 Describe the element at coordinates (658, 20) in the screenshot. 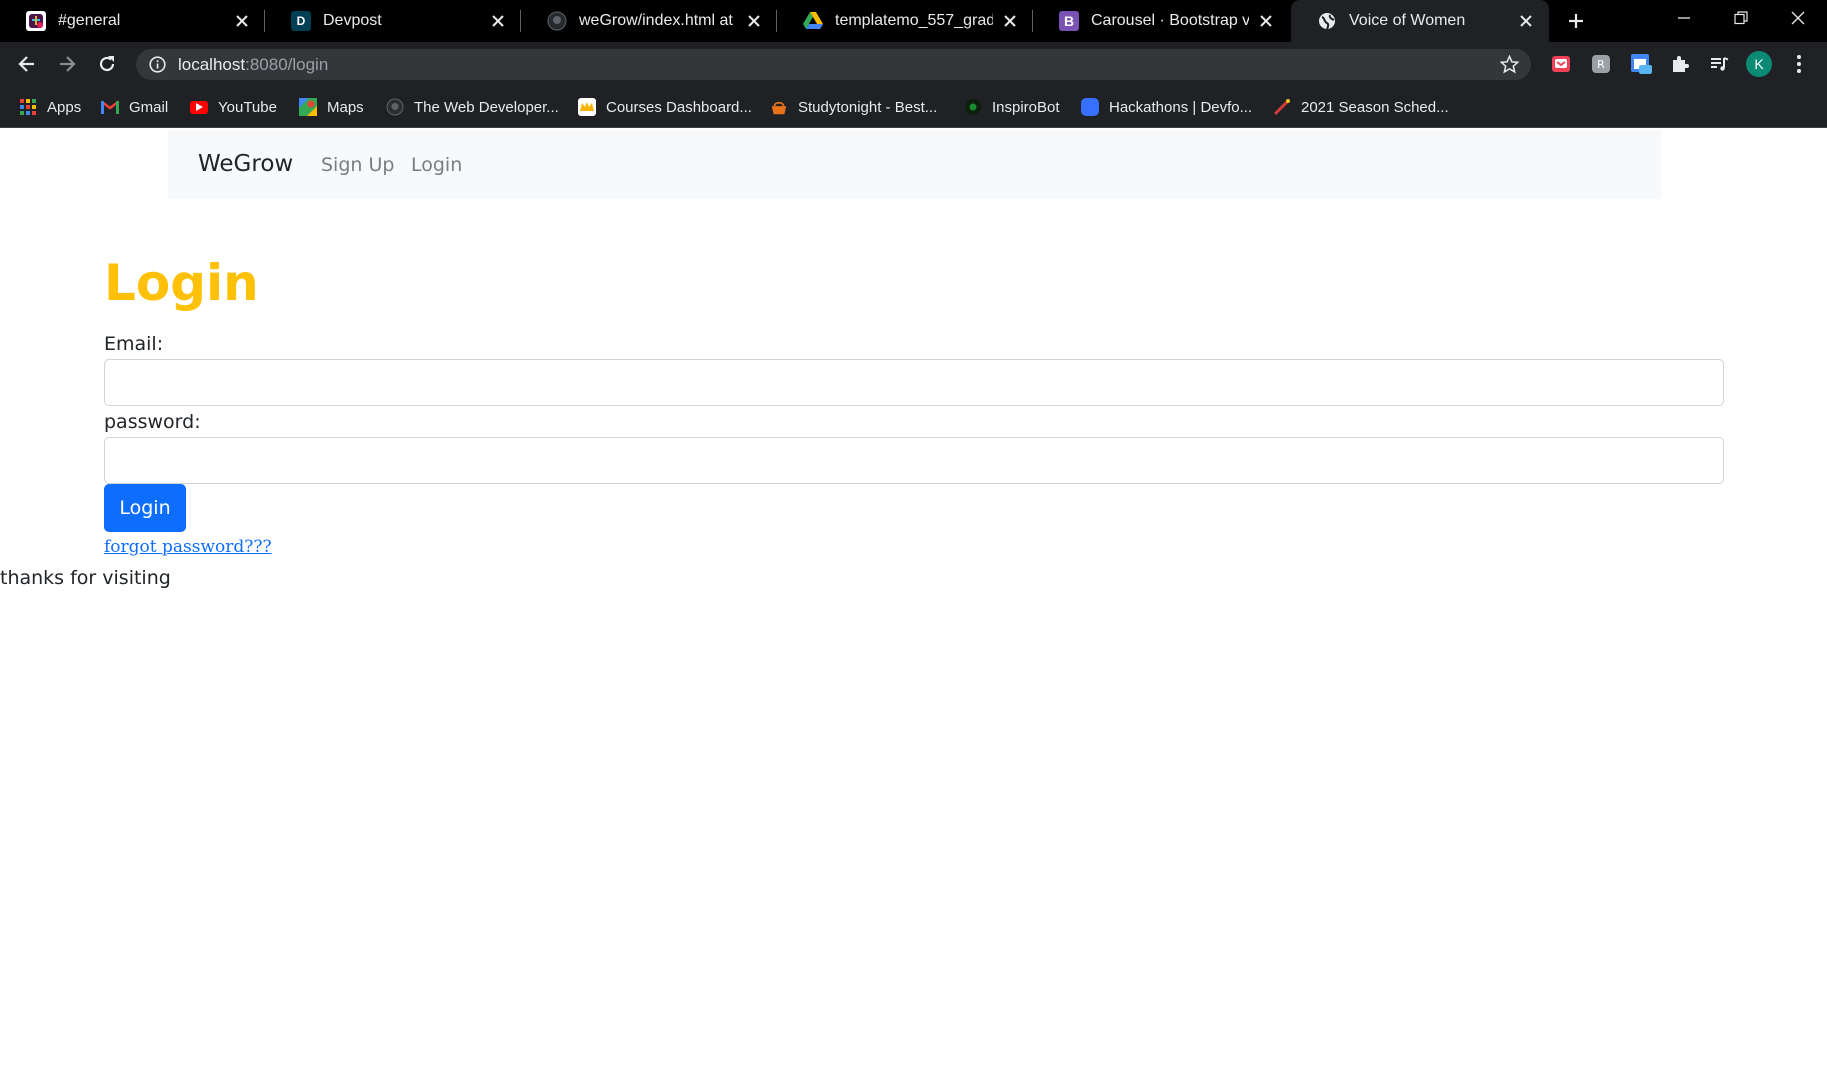

I see `tab-title: weGrow/index.html at mai` at that location.